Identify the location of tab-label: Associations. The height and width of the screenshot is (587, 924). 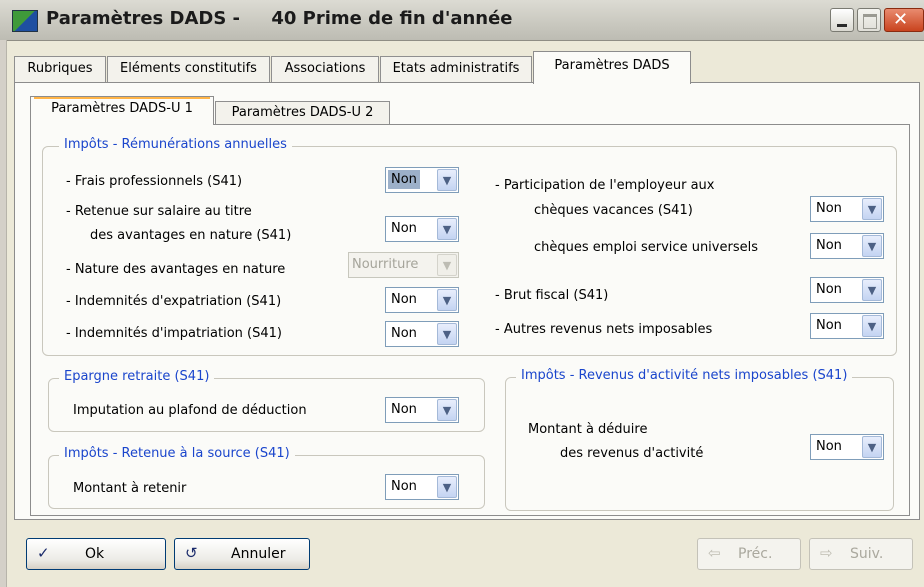
(325, 68).